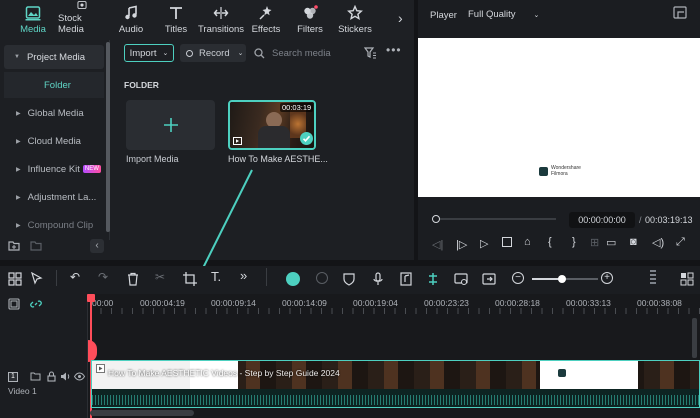 This screenshot has width=700, height=418. I want to click on add-track-icon, so click(14, 304).